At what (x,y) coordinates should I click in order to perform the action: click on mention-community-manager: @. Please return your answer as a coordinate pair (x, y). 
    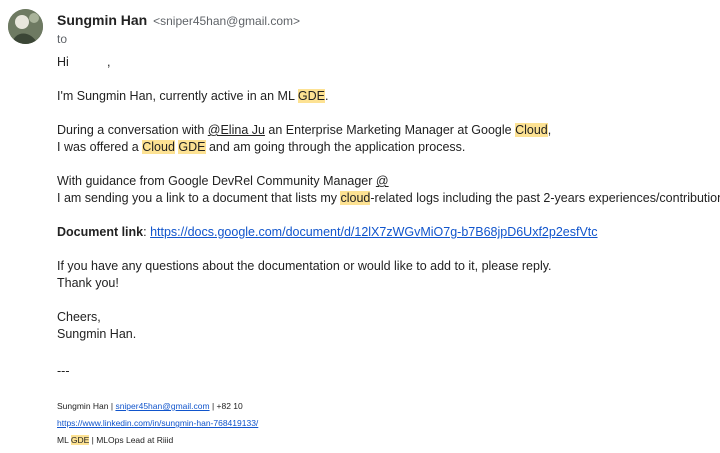
    Looking at the image, I should click on (382, 181).